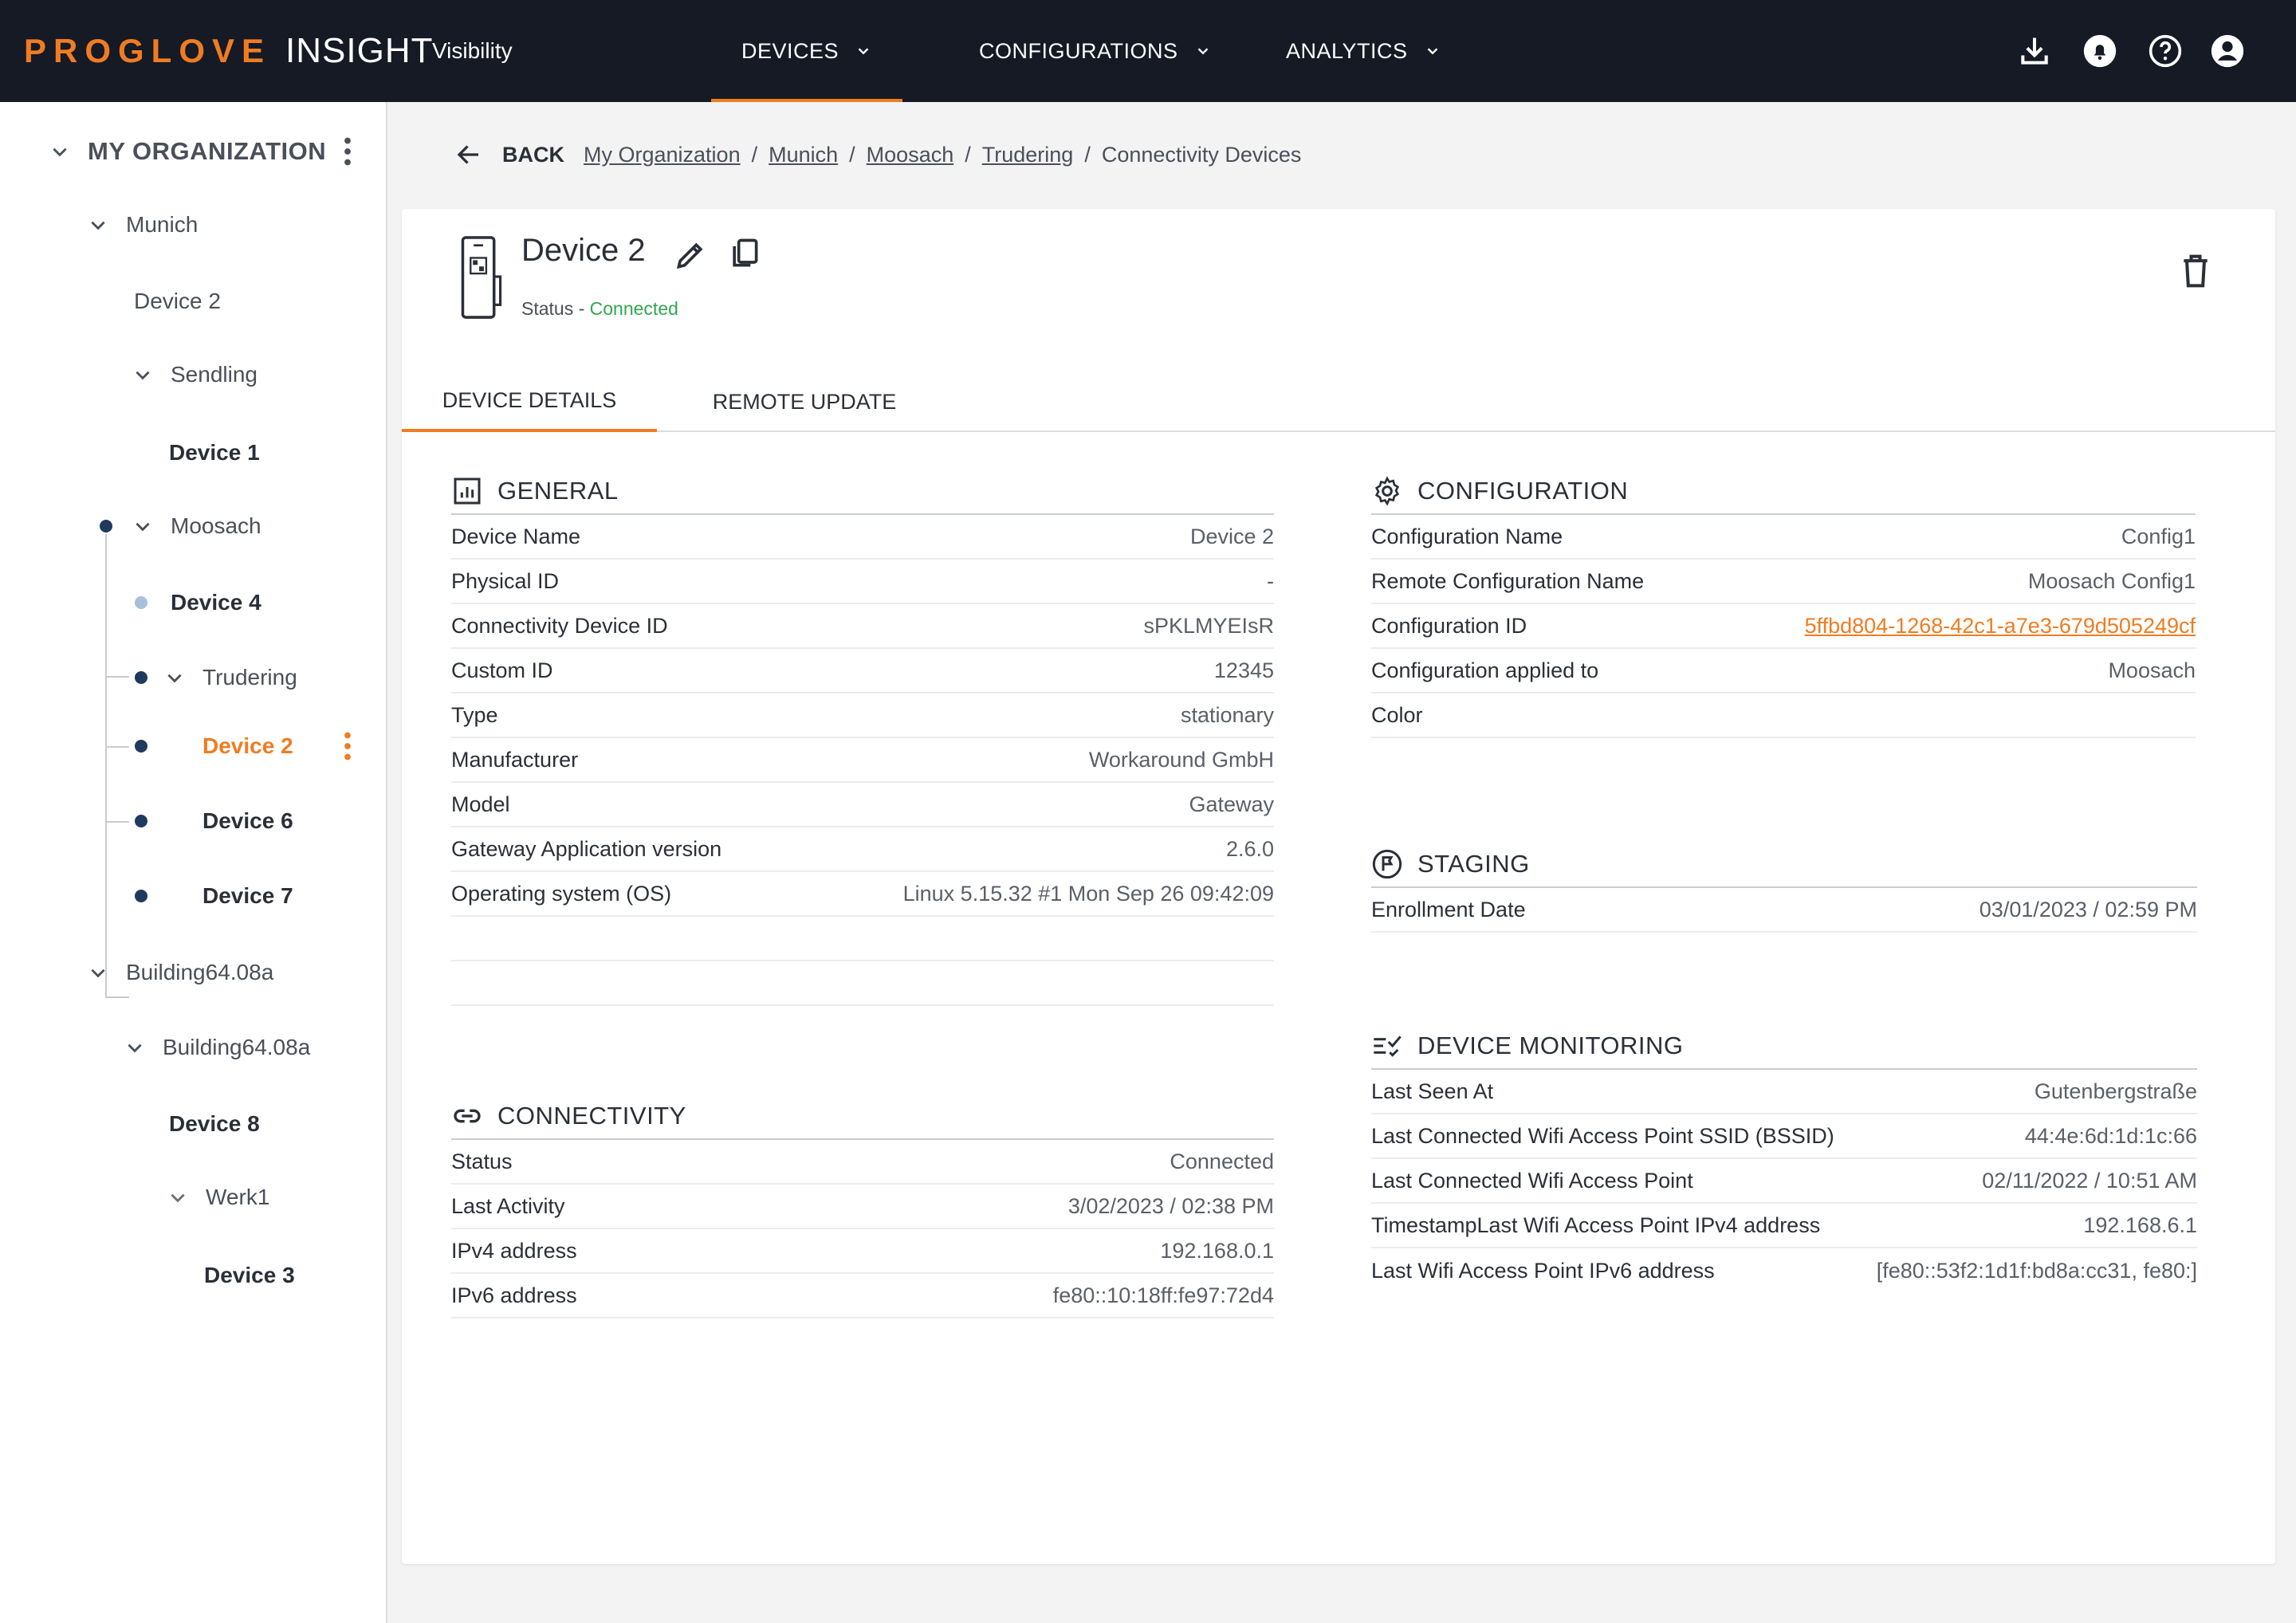  I want to click on detail-key: Model, so click(480, 804).